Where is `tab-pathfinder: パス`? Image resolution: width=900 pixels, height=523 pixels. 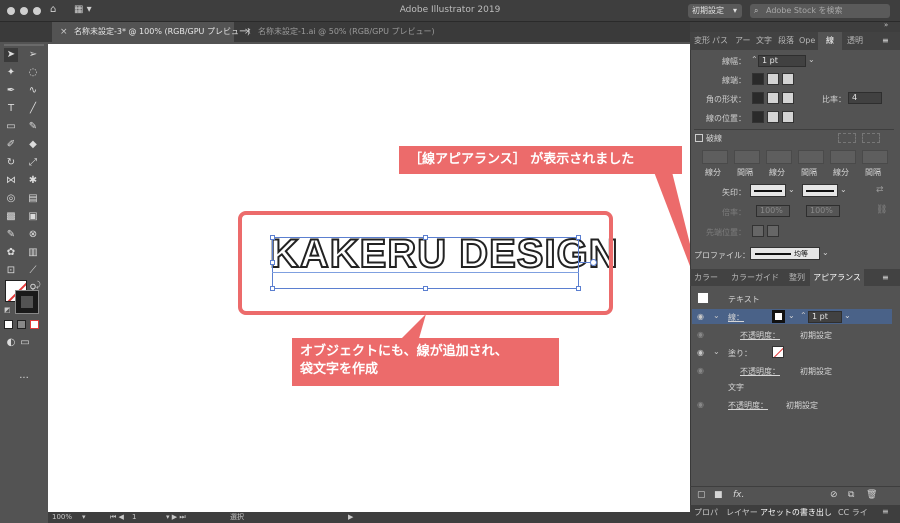 tab-pathfinder: パス is located at coordinates (720, 41).